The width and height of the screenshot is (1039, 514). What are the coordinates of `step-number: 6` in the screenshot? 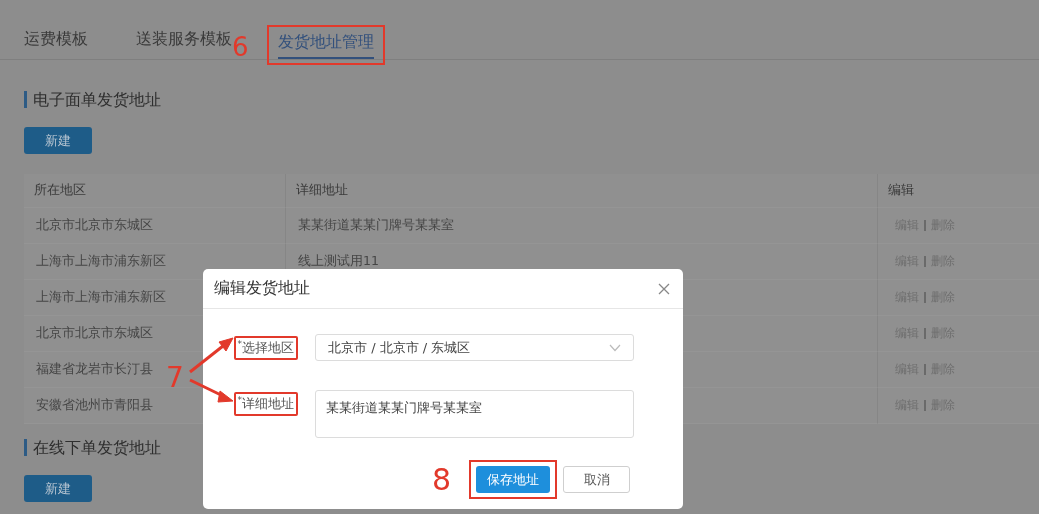 It's located at (240, 45).